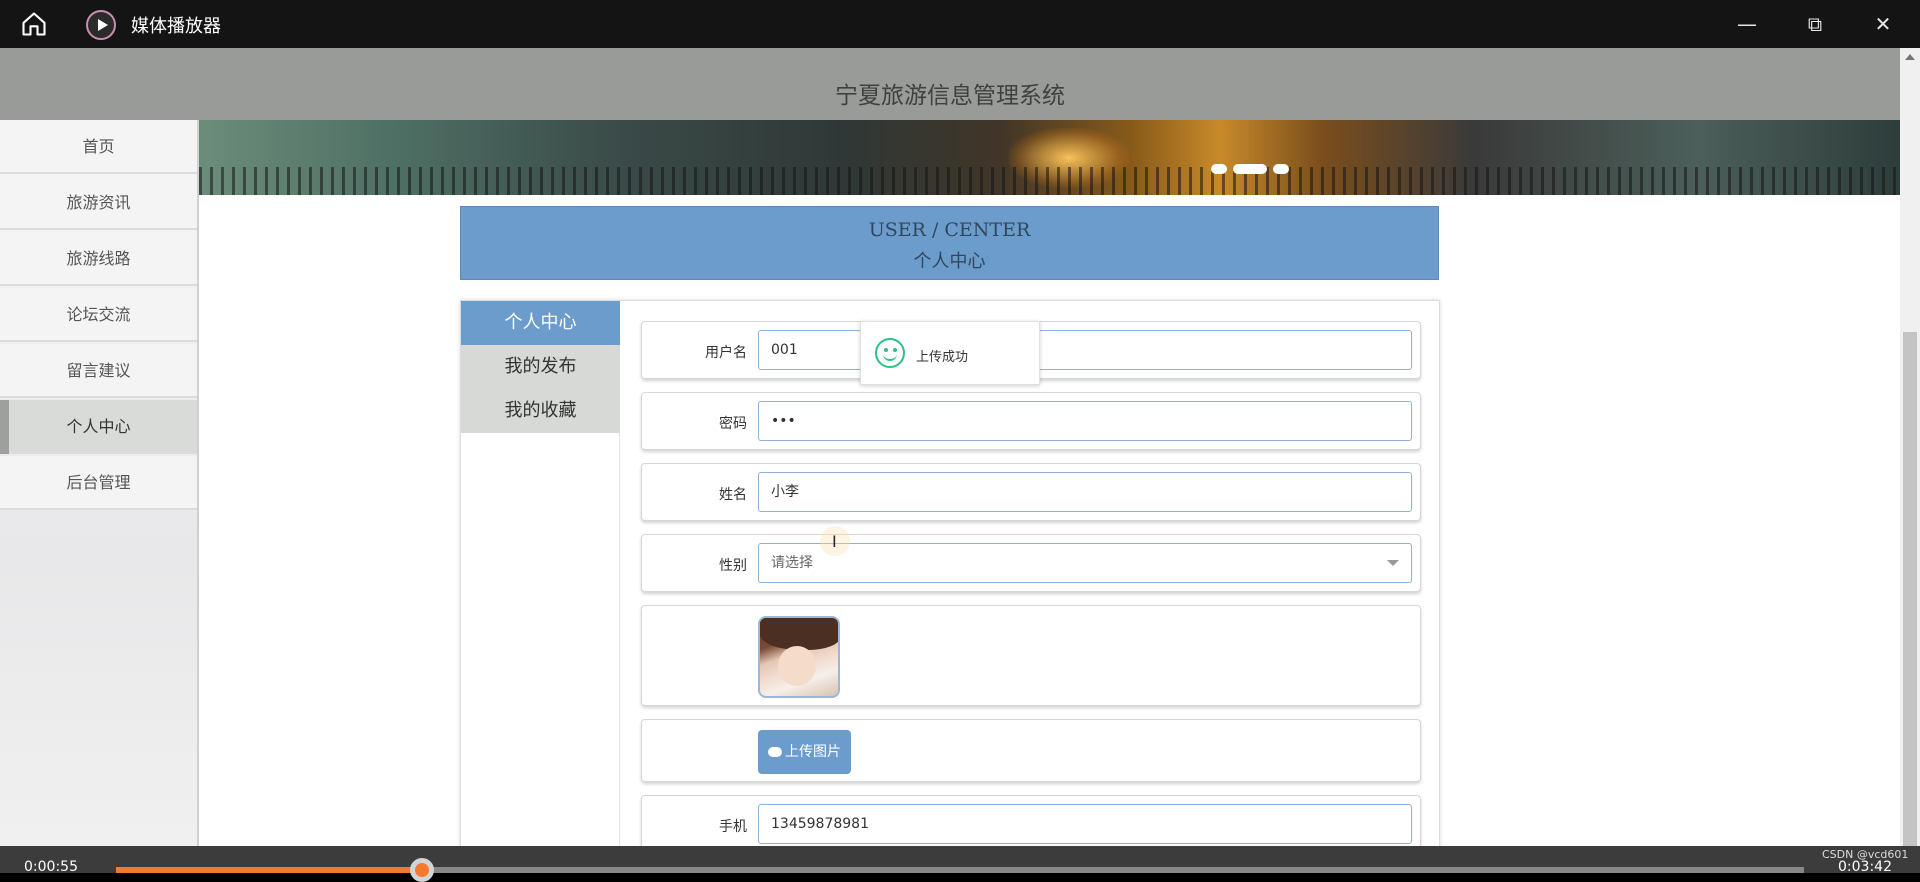 The image size is (1920, 882). Describe the element at coordinates (733, 495) in the screenshot. I see `name-label: 姓名` at that location.